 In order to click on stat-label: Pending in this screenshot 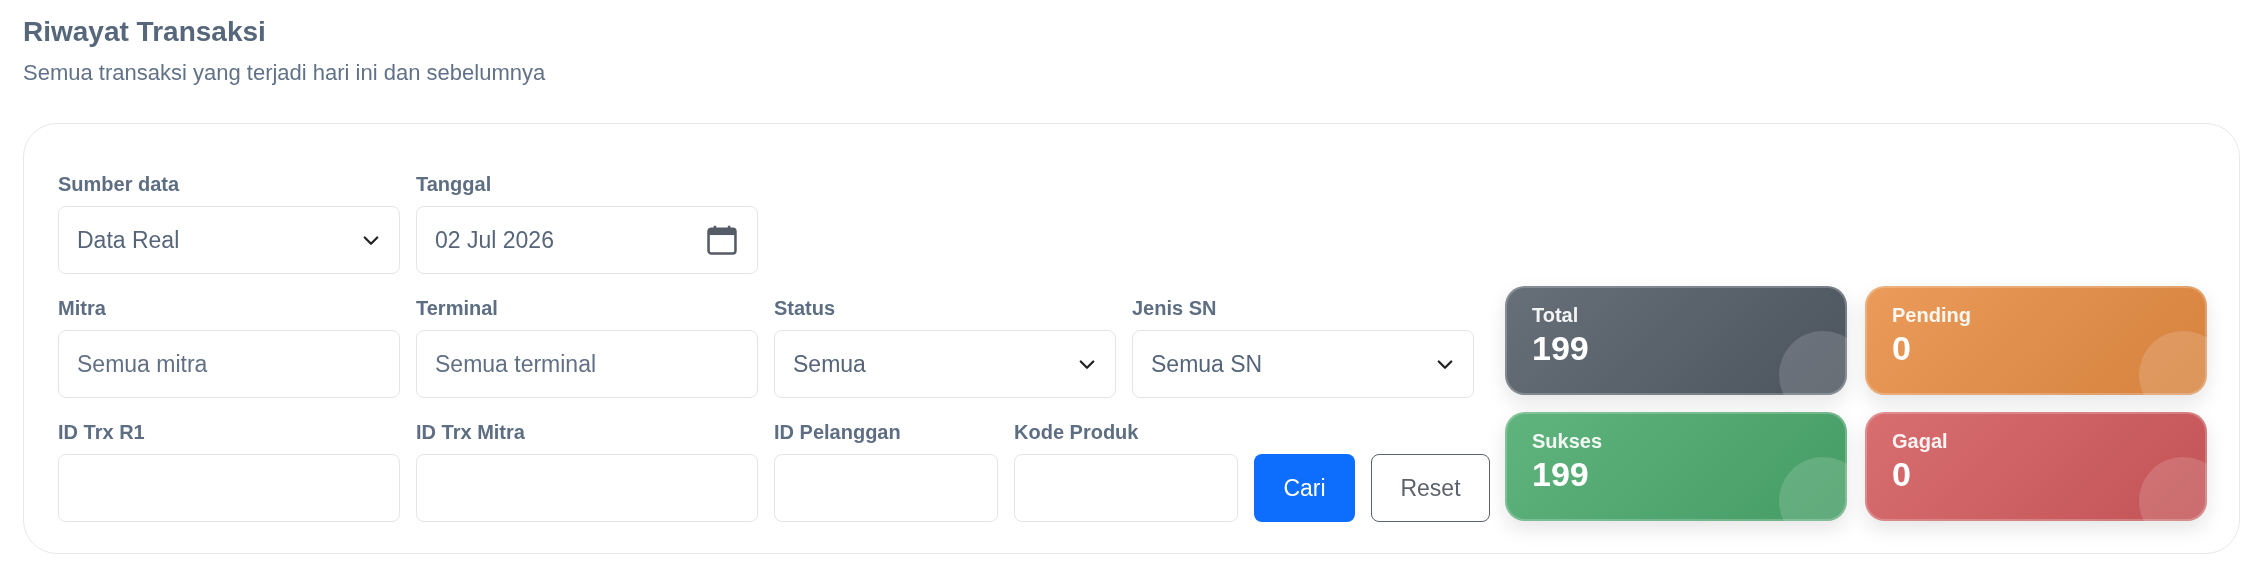, I will do `click(1932, 315)`.